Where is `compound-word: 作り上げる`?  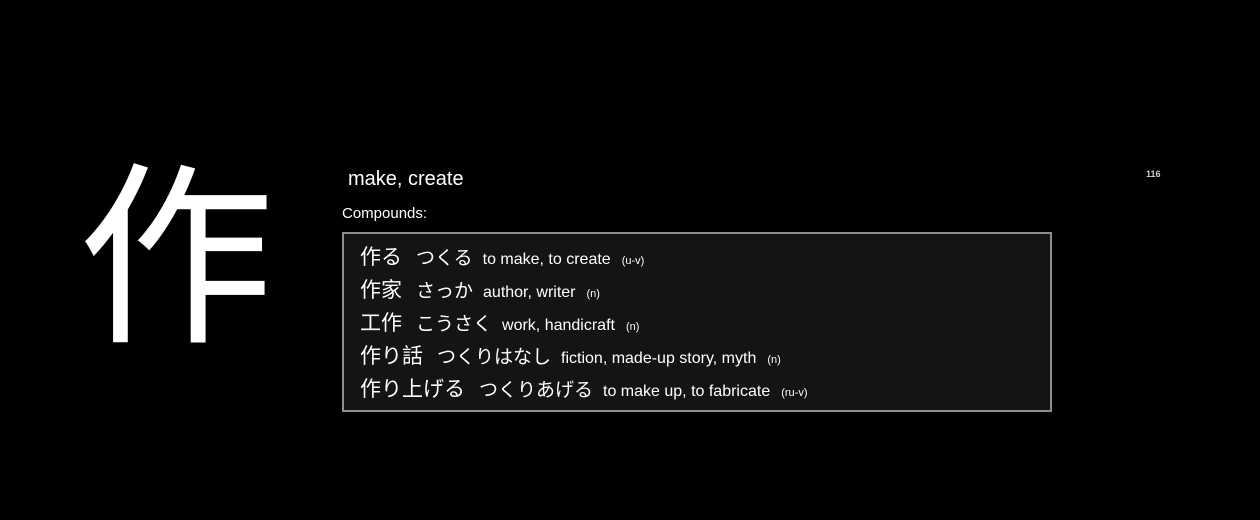 compound-word: 作り上げる is located at coordinates (412, 389).